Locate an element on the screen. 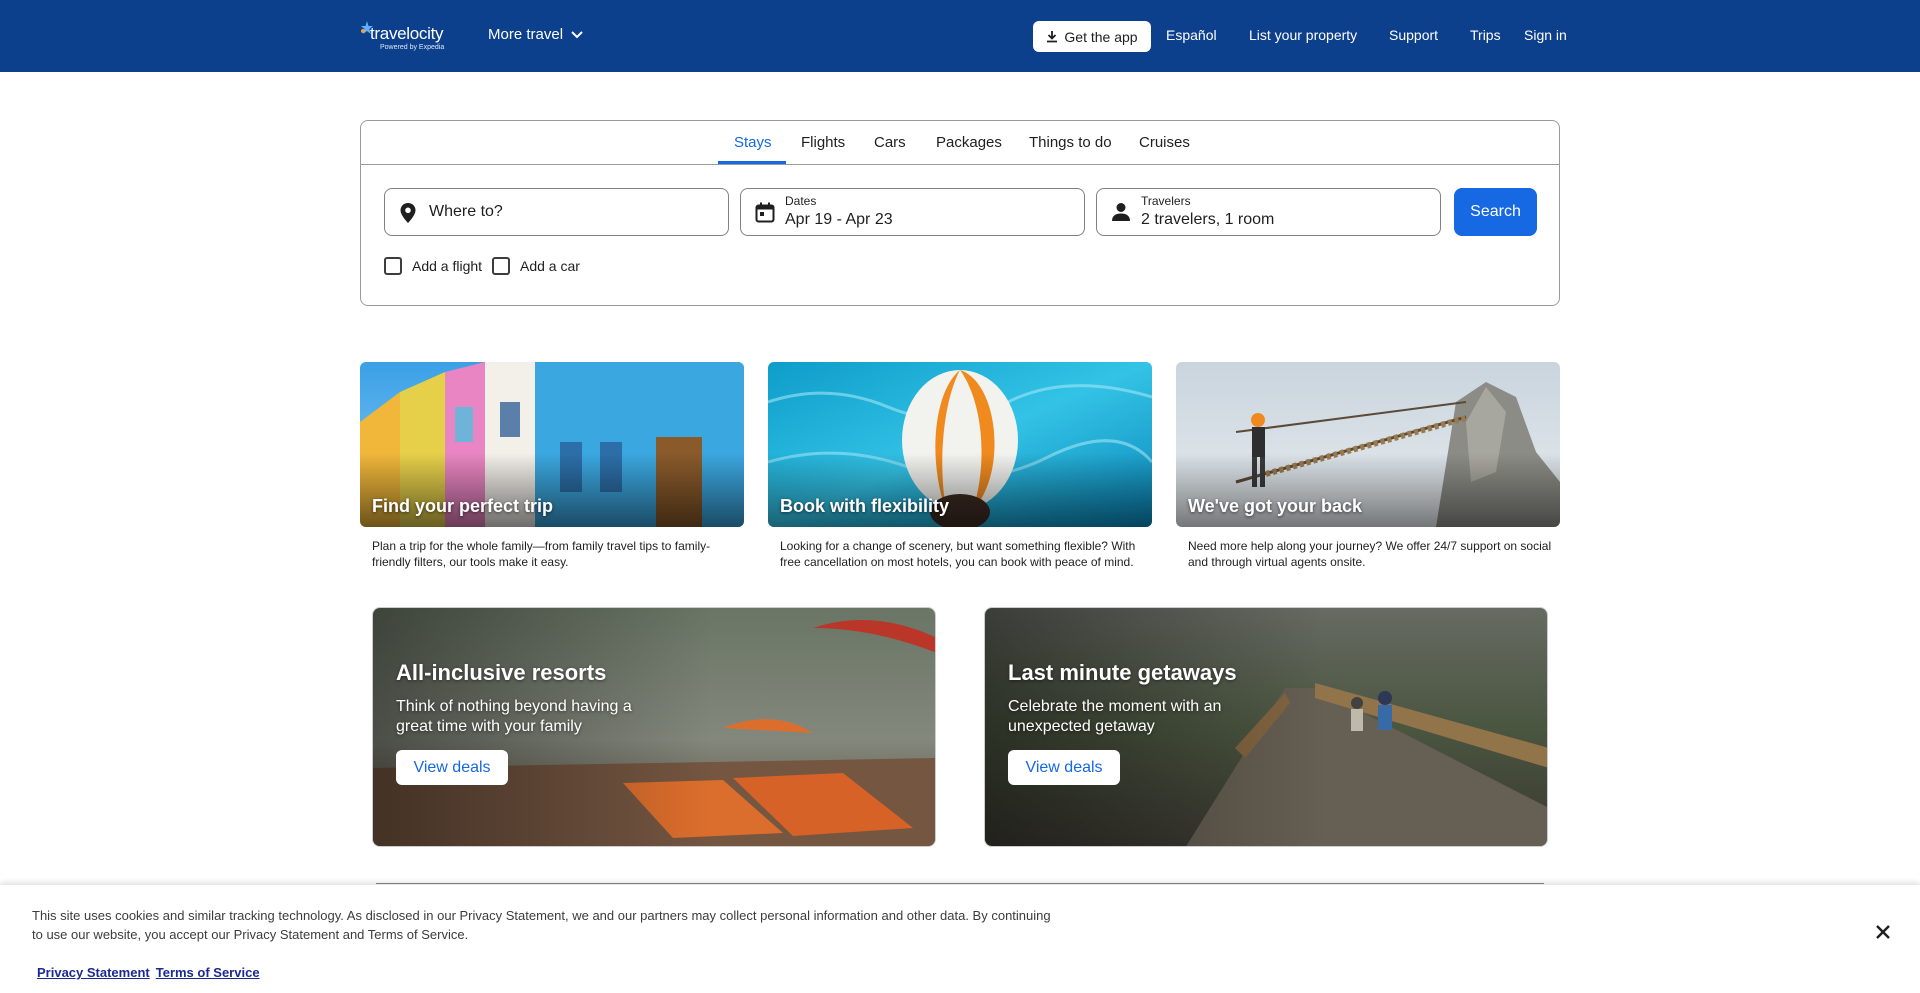 The height and width of the screenshot is (993, 1920). calendar-icon is located at coordinates (765, 212).